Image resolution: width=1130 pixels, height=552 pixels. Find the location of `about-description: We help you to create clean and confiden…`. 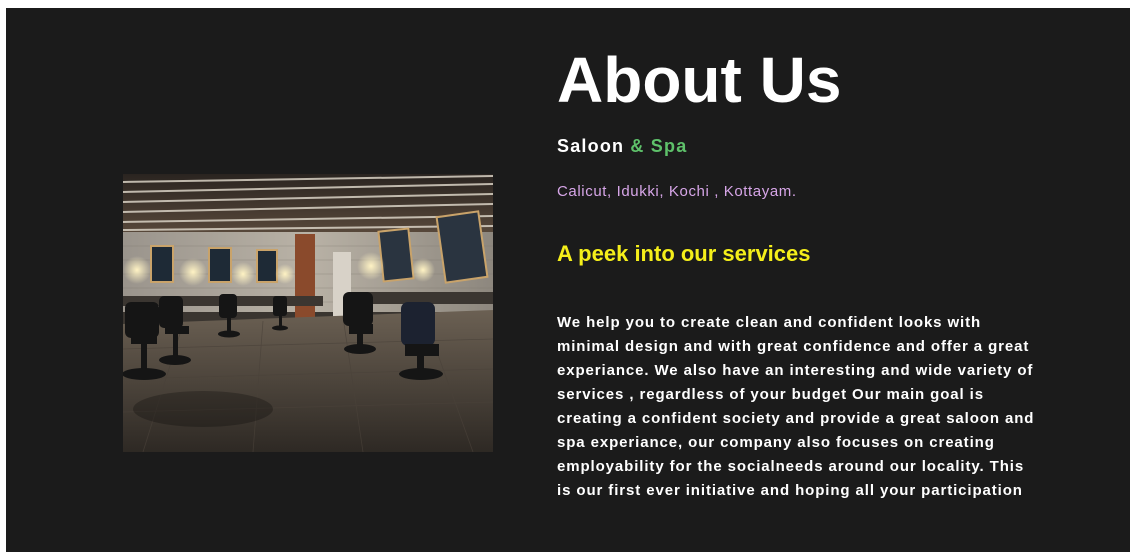

about-description: We help you to create clean and confiden… is located at coordinates (796, 406).